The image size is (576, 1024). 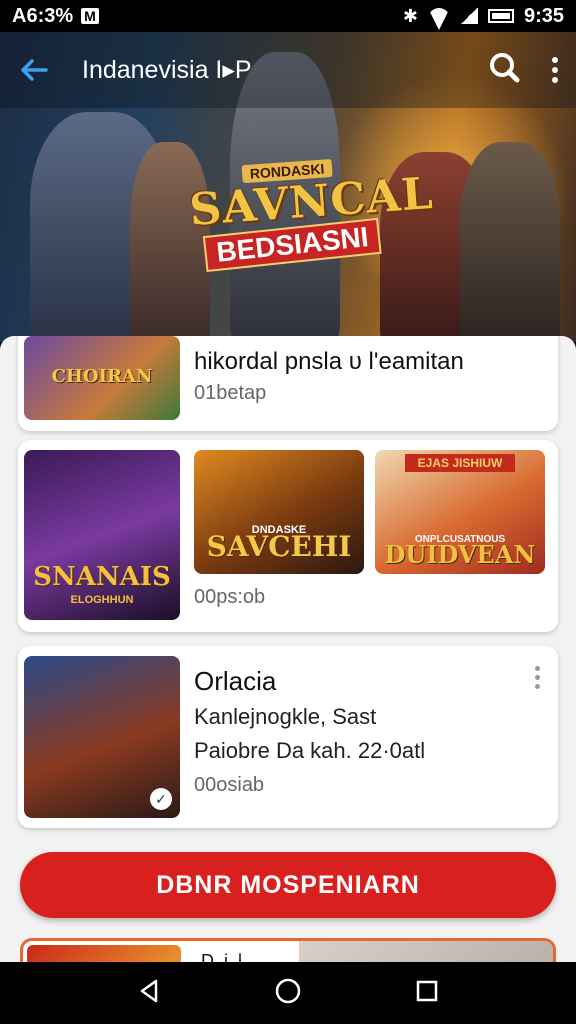 What do you see at coordinates (279, 512) in the screenshot?
I see `game-thumbnail: DNDASKE SAVCEHI` at bounding box center [279, 512].